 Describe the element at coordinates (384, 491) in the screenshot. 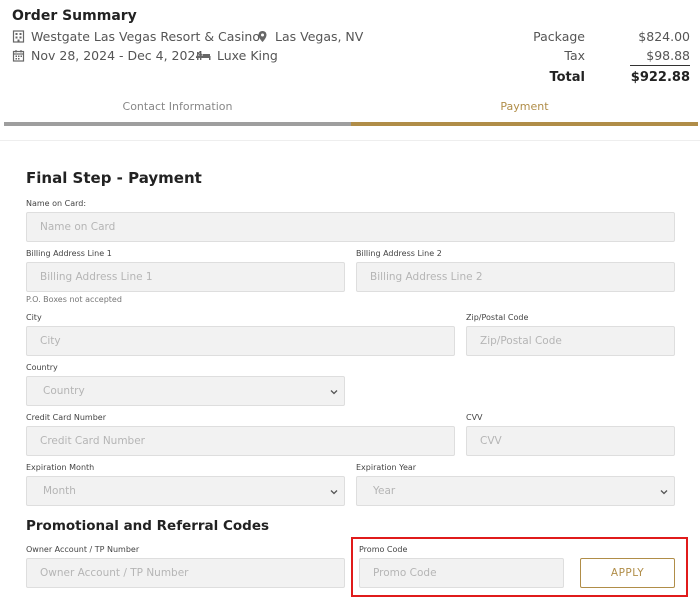

I see `expiration-year-value: Year` at that location.